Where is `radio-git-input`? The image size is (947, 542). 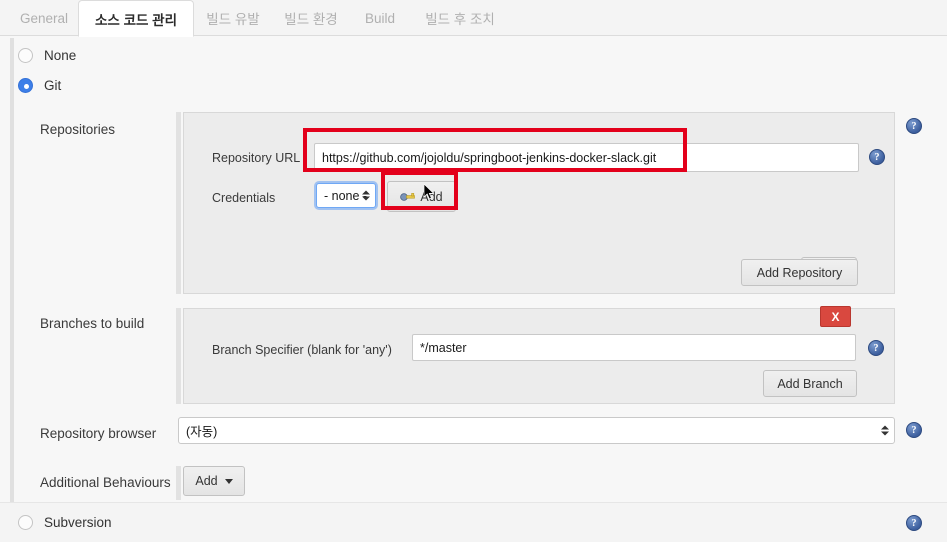
radio-git-input is located at coordinates (25, 85).